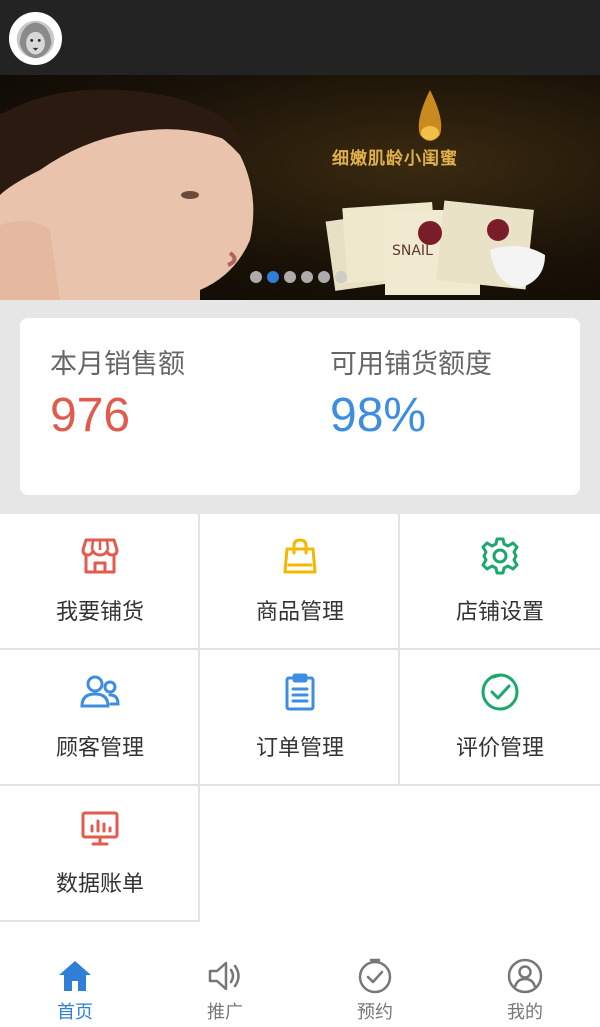 The height and width of the screenshot is (1027, 600). I want to click on users-icon, so click(100, 692).